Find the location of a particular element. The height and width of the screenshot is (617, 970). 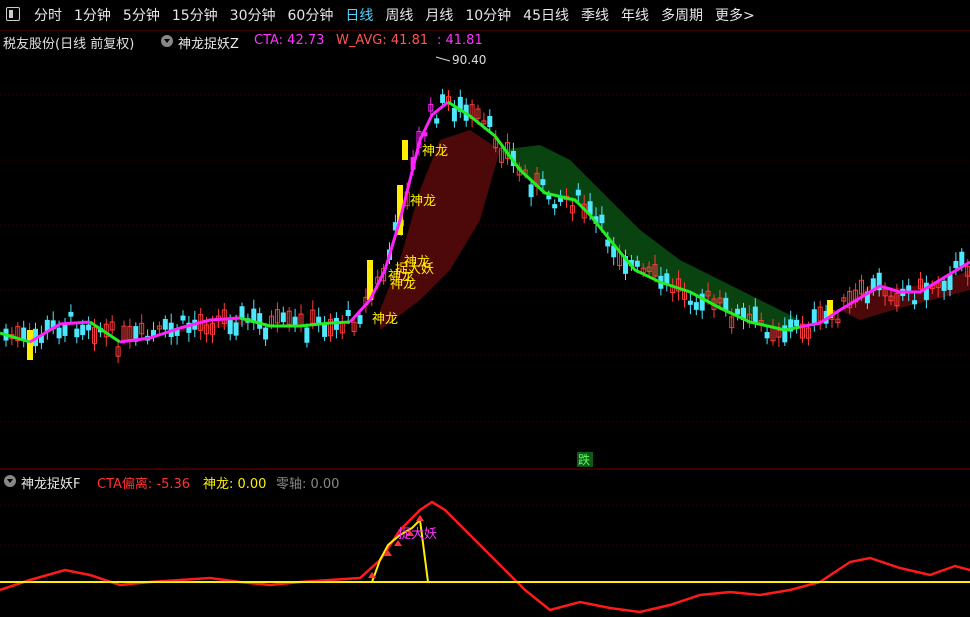

price-high-label: 90.40 is located at coordinates (469, 60).